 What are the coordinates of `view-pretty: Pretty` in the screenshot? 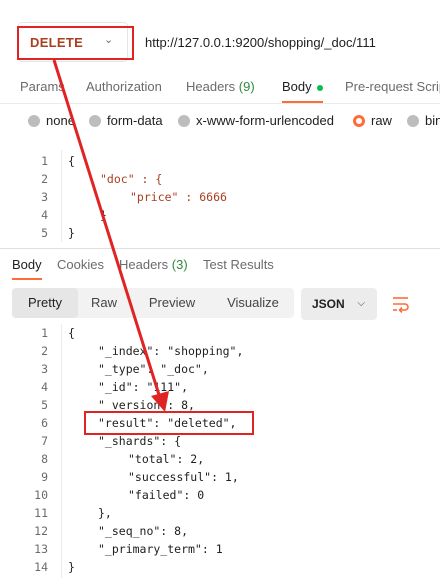 It's located at (45, 303).